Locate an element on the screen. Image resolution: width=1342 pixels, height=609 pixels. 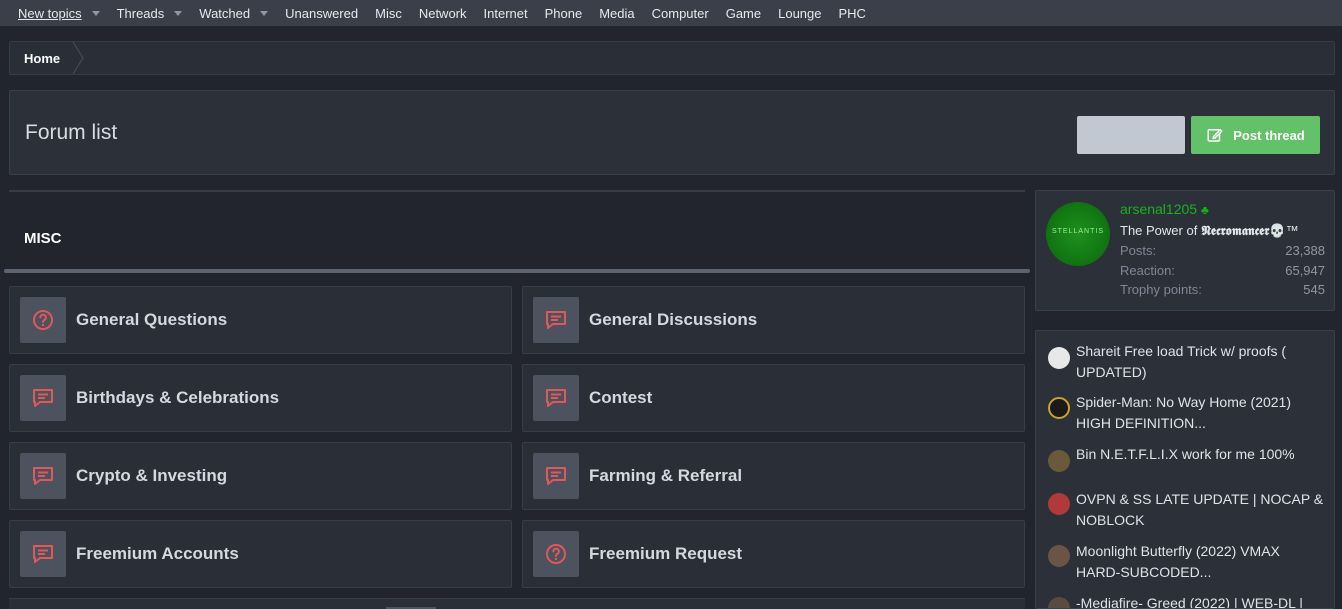
forum-name: Freemium Accounts is located at coordinates (157, 553).